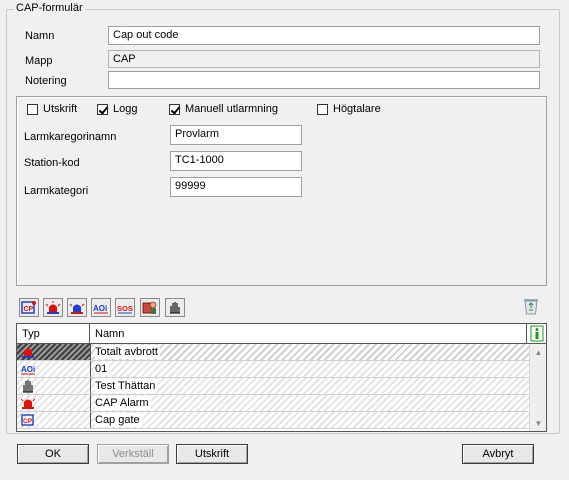 This screenshot has height=480, width=569. What do you see at coordinates (273, 369) in the screenshot?
I see `table-row: AOi 01` at bounding box center [273, 369].